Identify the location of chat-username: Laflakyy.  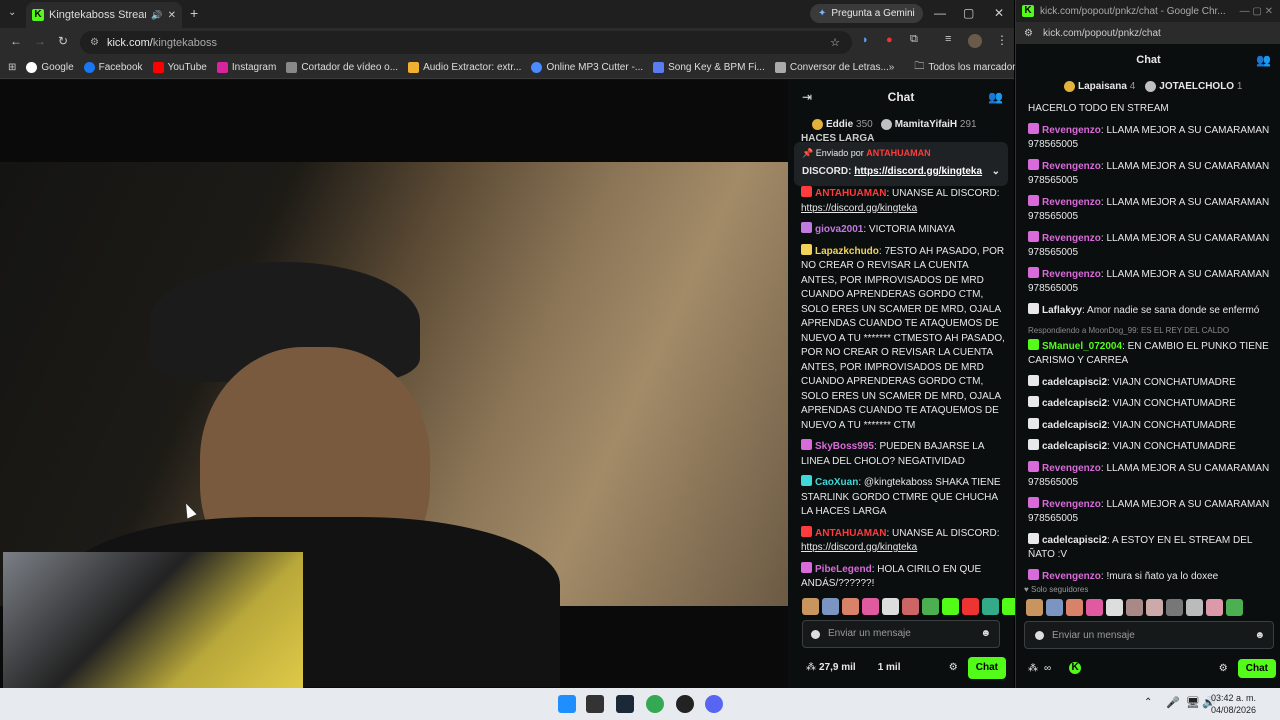
(1062, 310).